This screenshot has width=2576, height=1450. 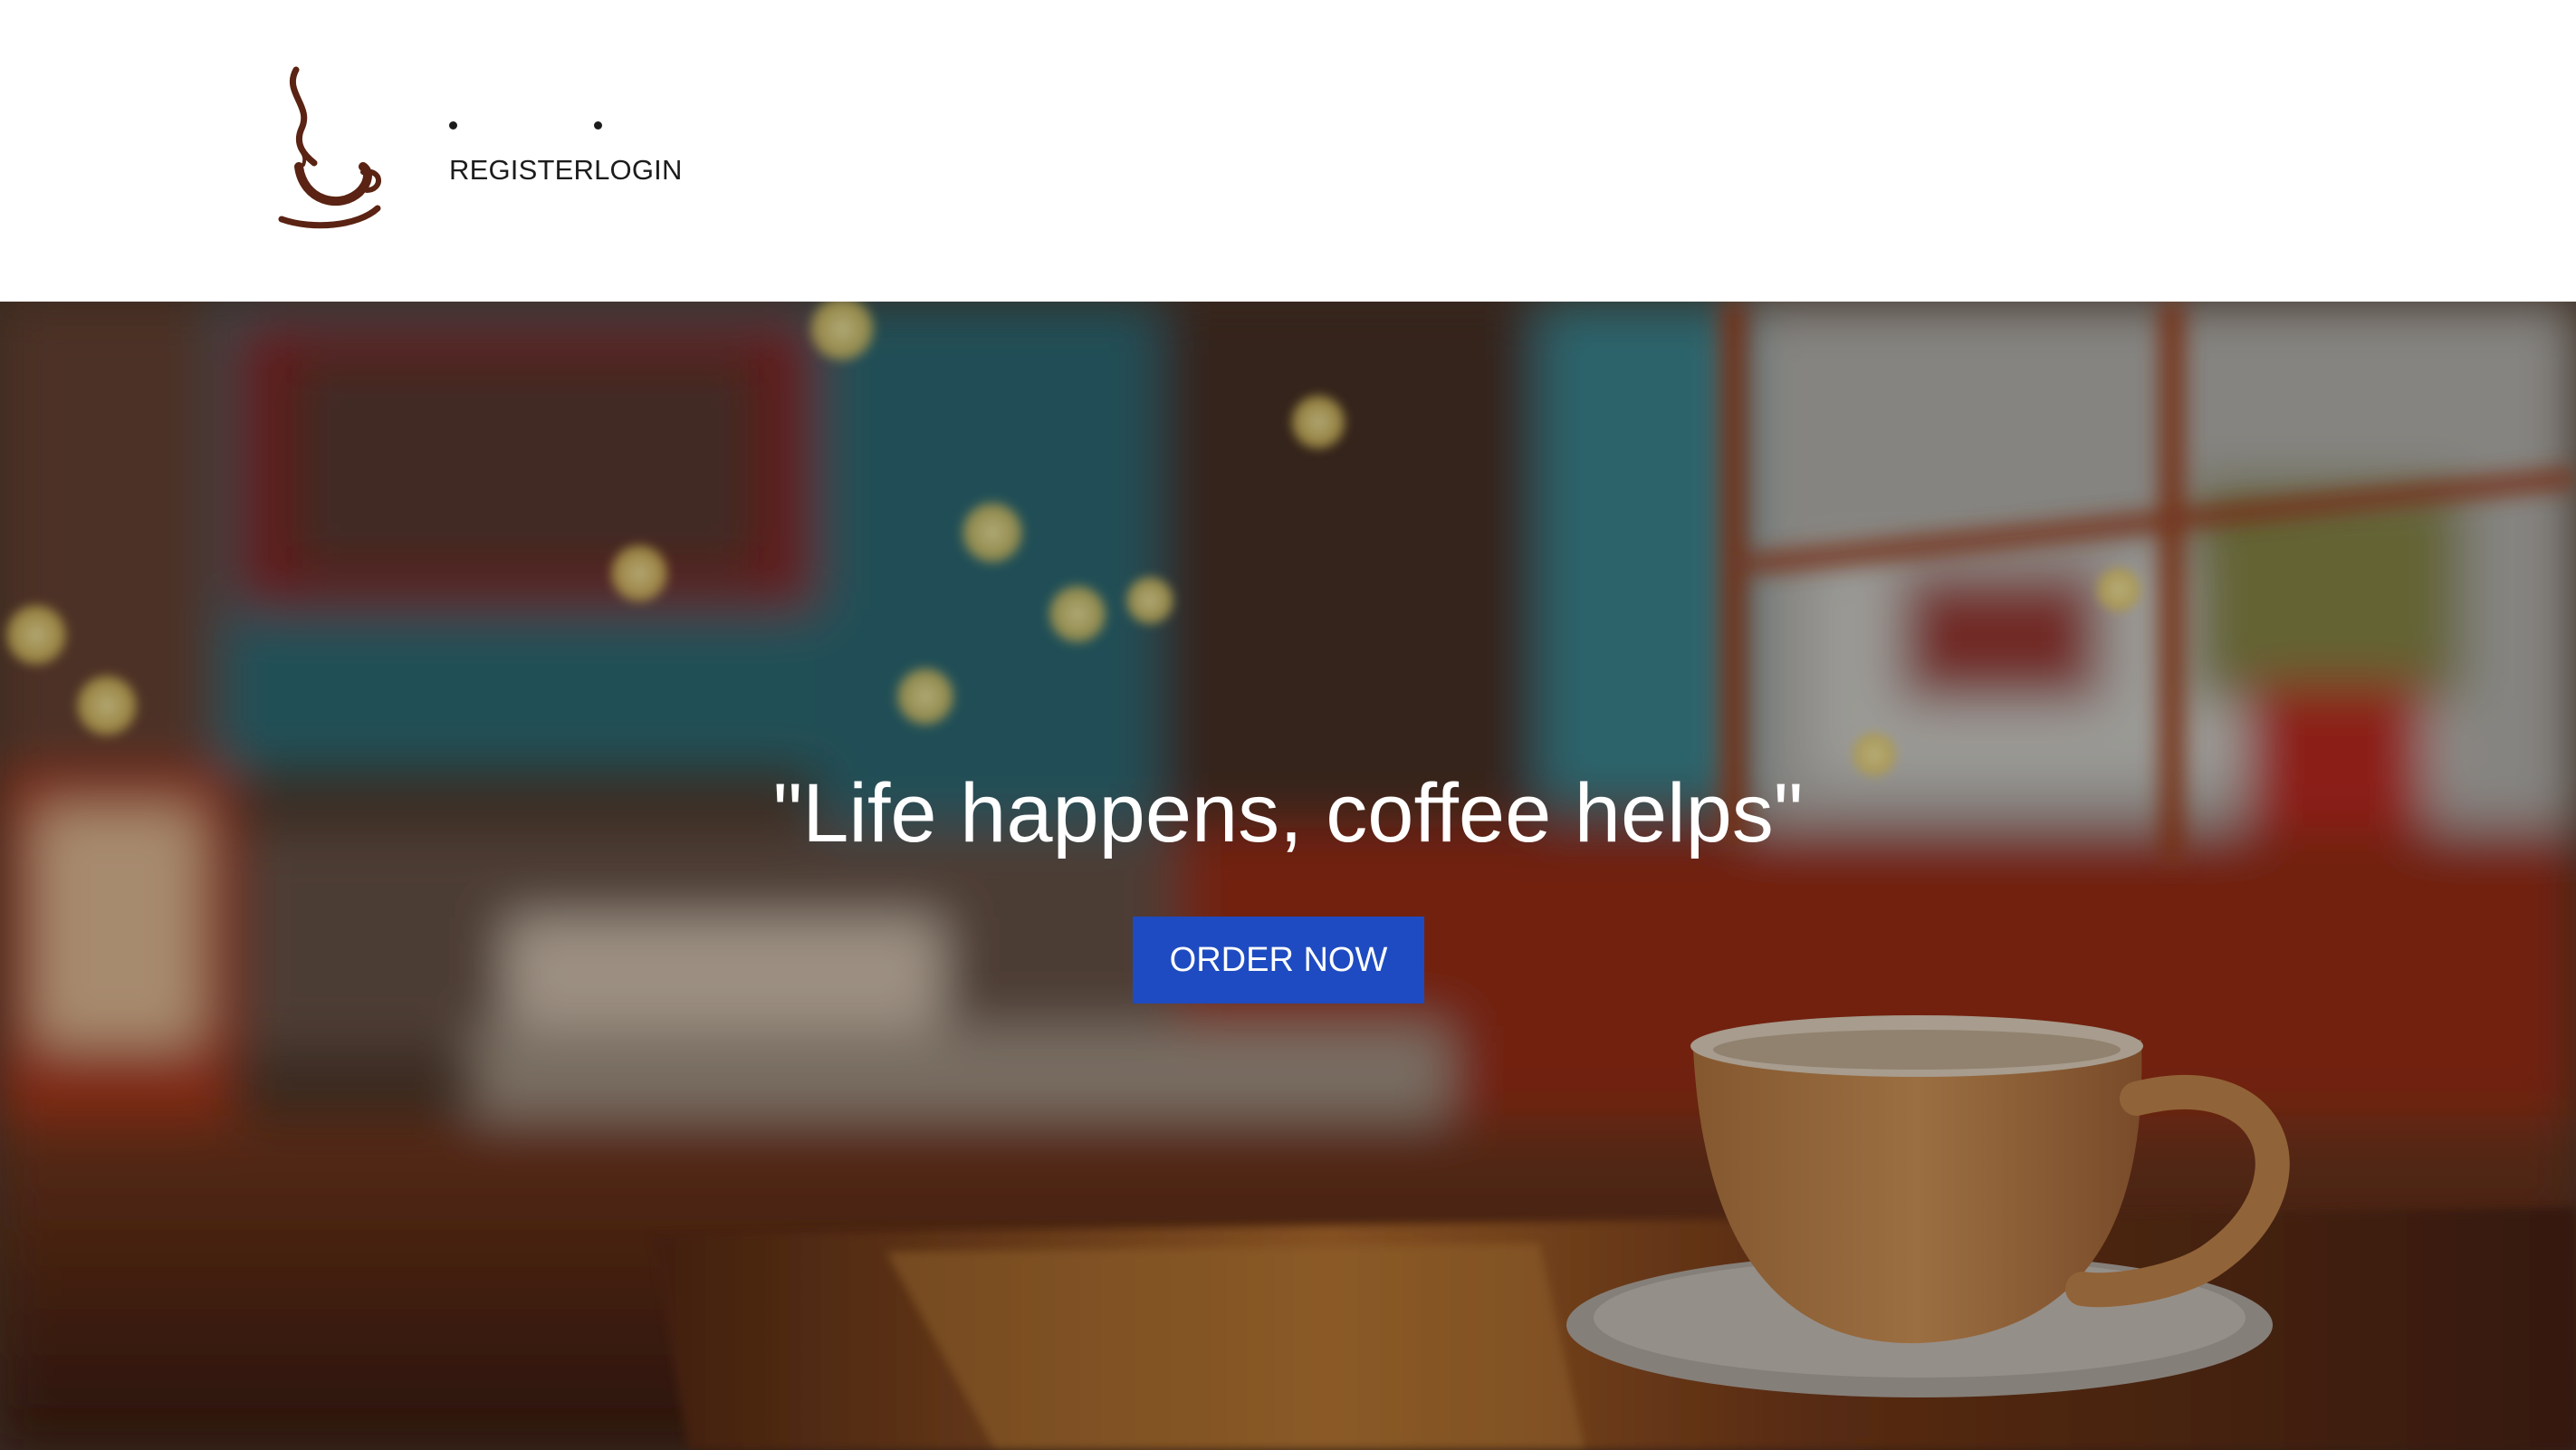 I want to click on nav-item-register: REGISTER, so click(x=521, y=156).